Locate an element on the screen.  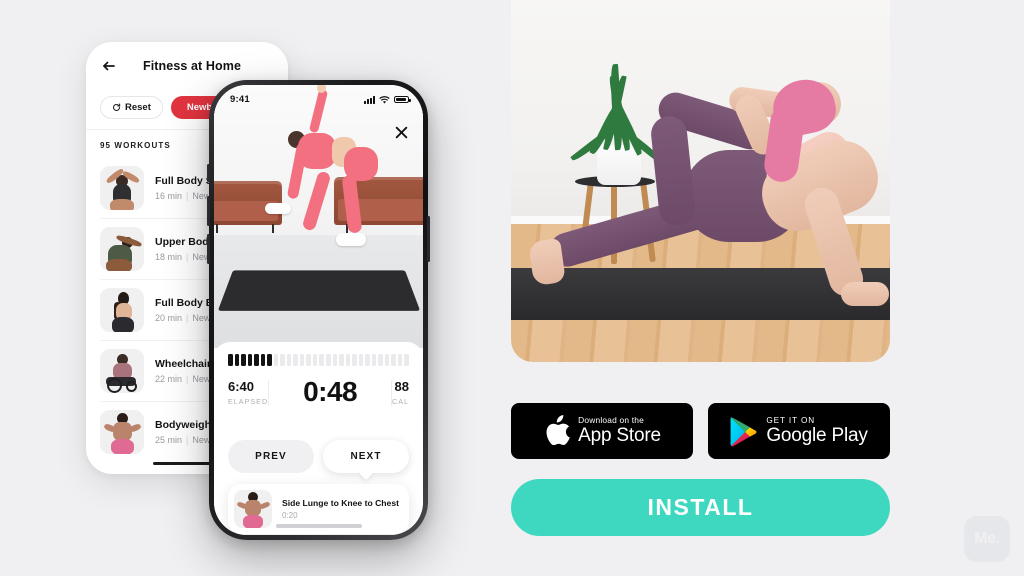
calories-stat: 88 CAL is located at coordinates (400, 393).